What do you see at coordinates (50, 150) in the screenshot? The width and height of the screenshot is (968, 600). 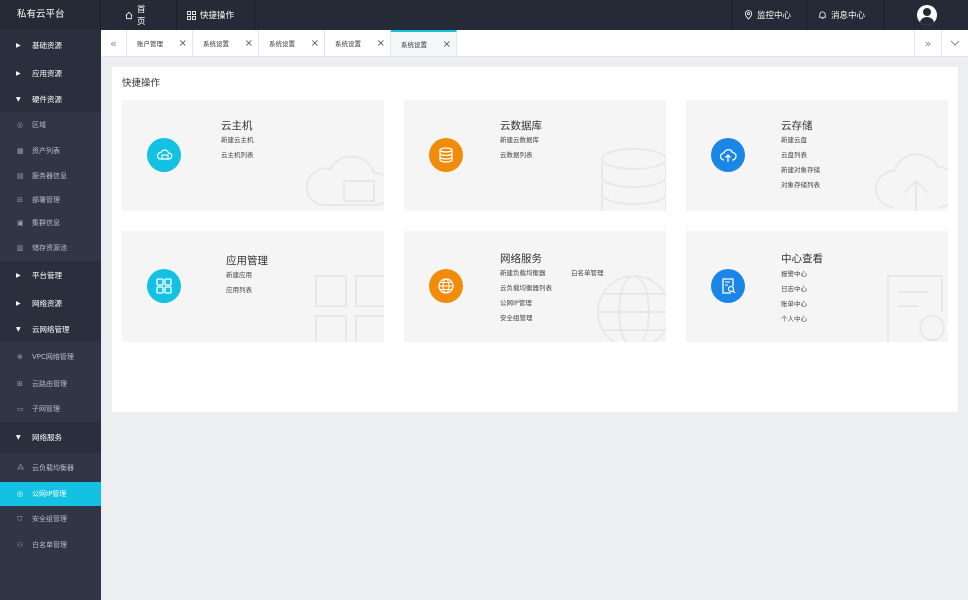 I see `sidebar-item: ▦ 资产列表` at bounding box center [50, 150].